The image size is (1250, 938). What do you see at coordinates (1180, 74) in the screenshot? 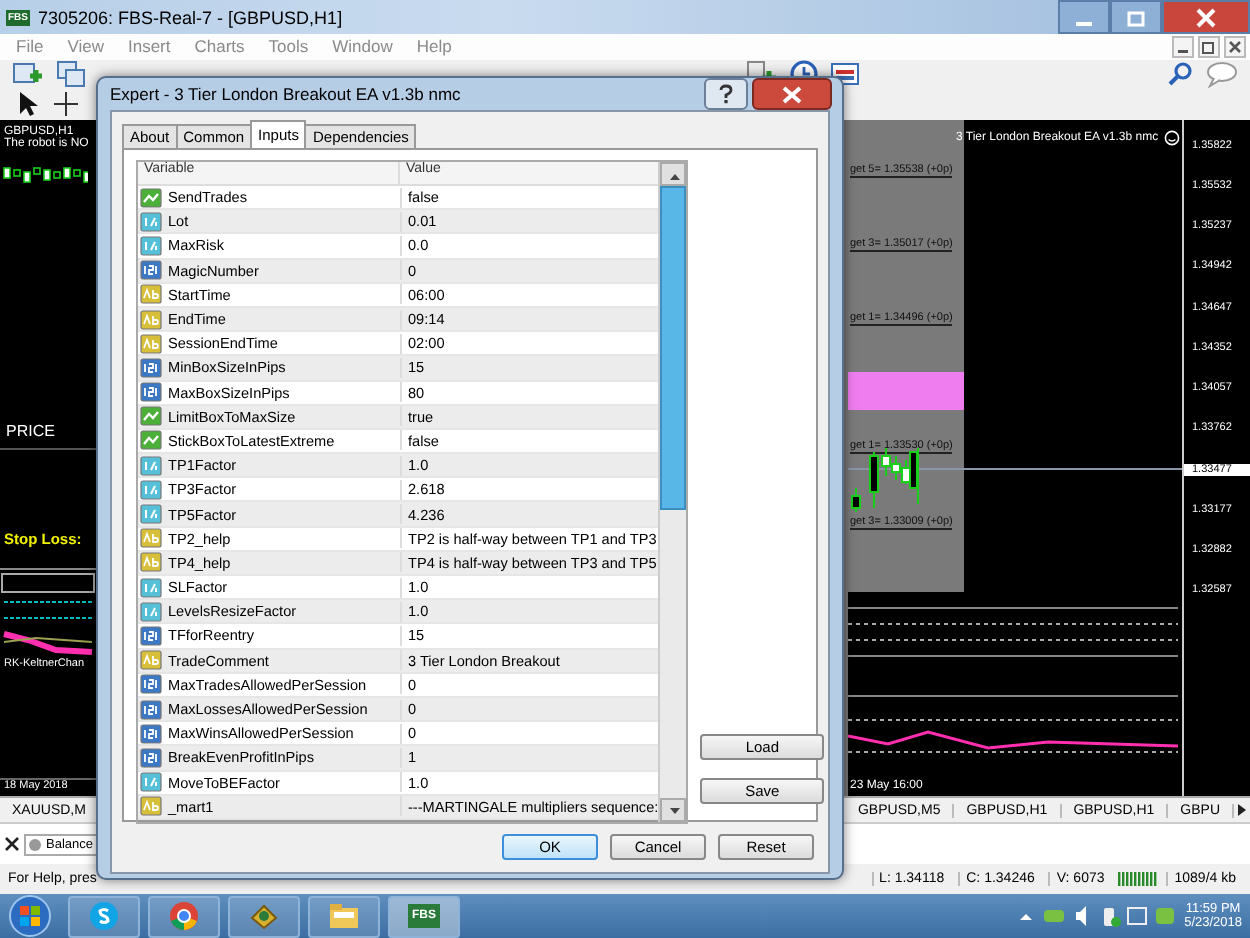
I see `search-icon` at bounding box center [1180, 74].